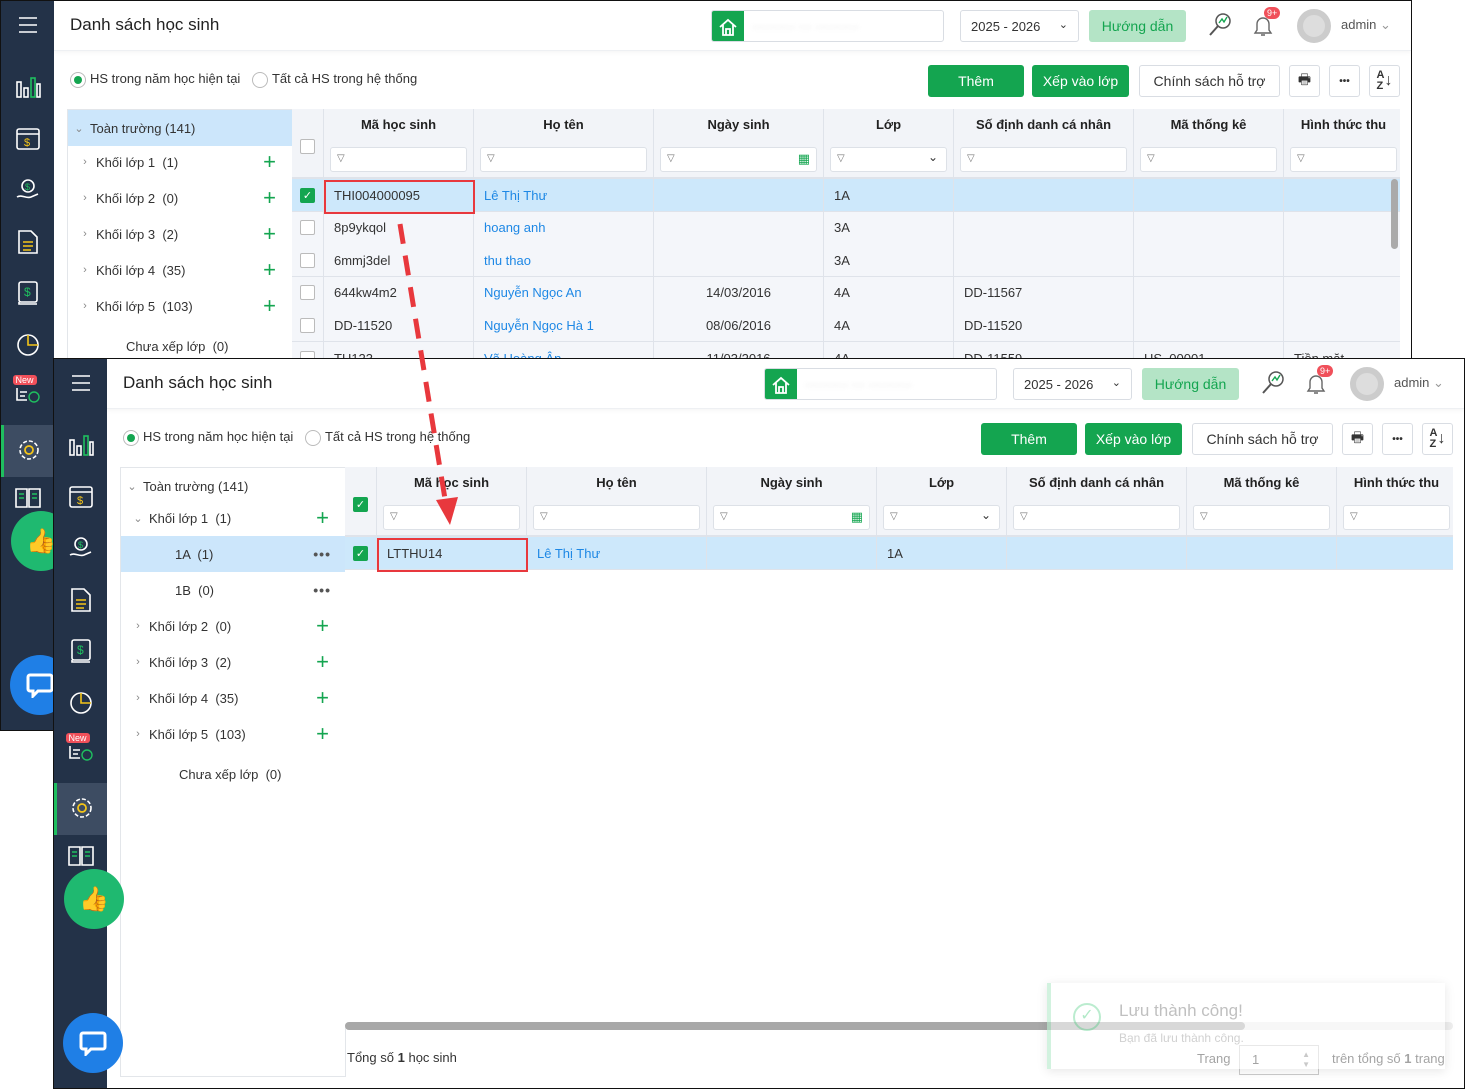 This screenshot has height=1089, width=1465. What do you see at coordinates (27, 394) in the screenshot?
I see `sidebar-item-new-feature: New` at bounding box center [27, 394].